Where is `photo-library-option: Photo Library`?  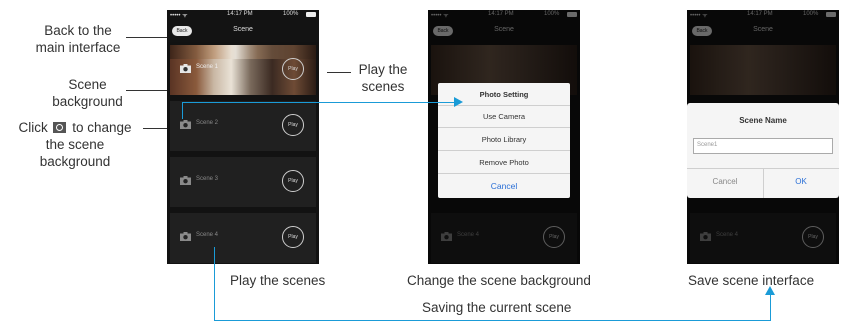
photo-library-option: Photo Library is located at coordinates (504, 139).